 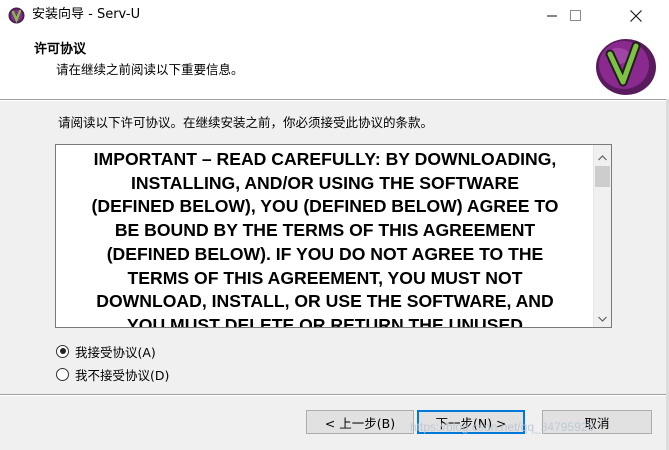 I want to click on header-divider-highlight, so click(x=334, y=100).